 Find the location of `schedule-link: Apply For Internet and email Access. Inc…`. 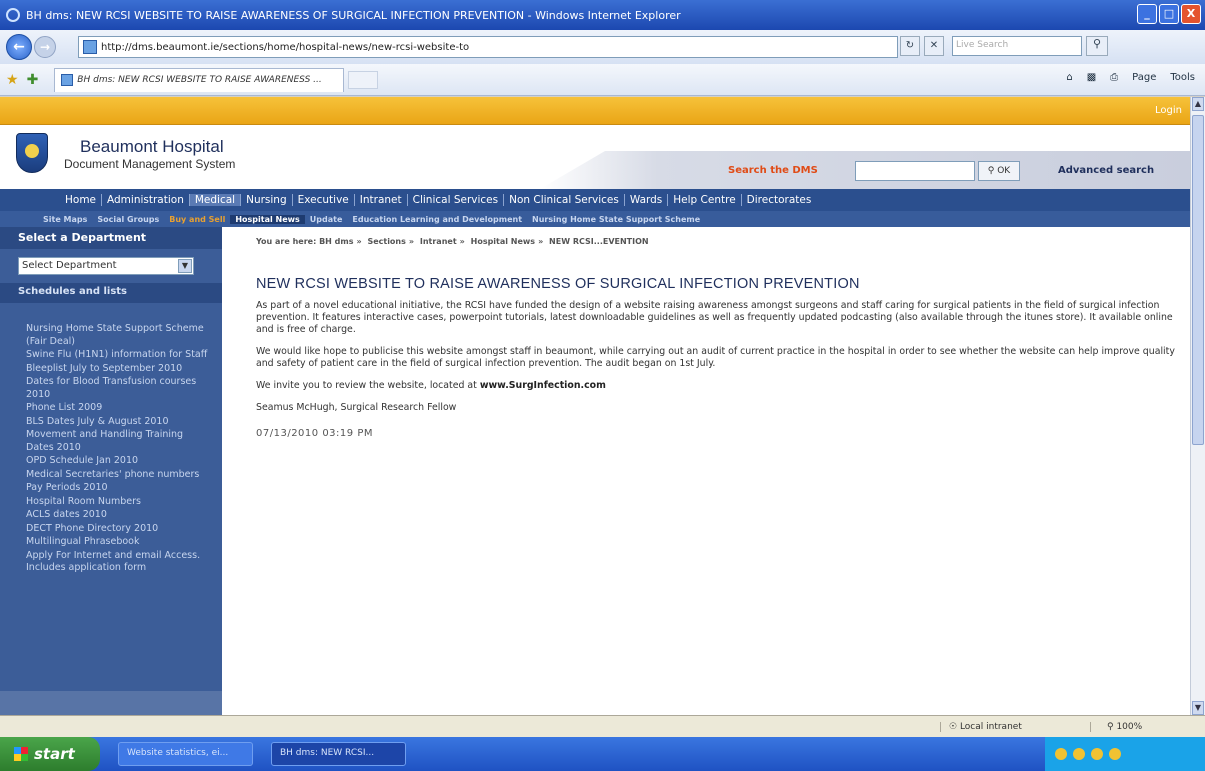

schedule-link: Apply For Internet and email Access. Inc… is located at coordinates (118, 562).